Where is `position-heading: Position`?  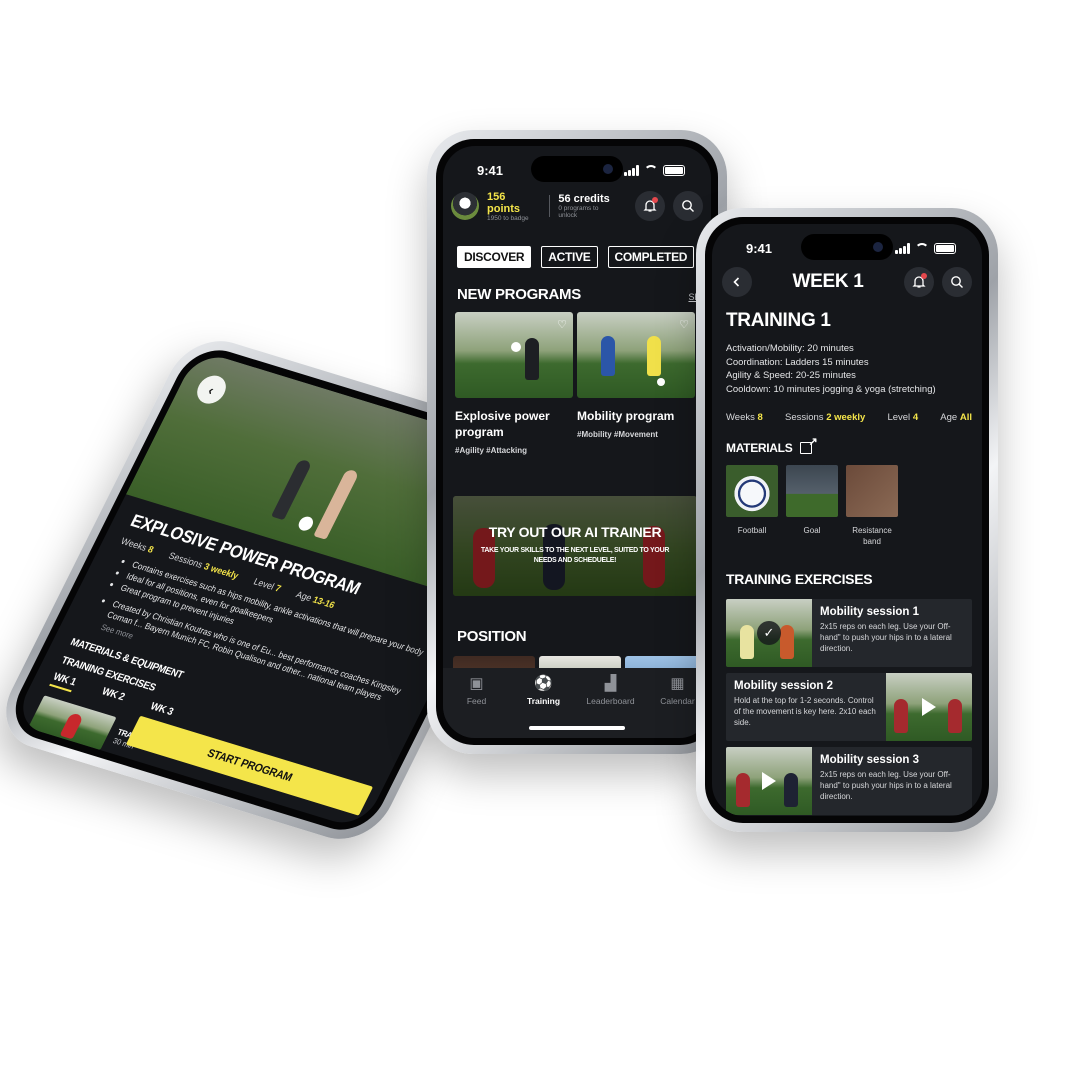 position-heading: Position is located at coordinates (492, 636).